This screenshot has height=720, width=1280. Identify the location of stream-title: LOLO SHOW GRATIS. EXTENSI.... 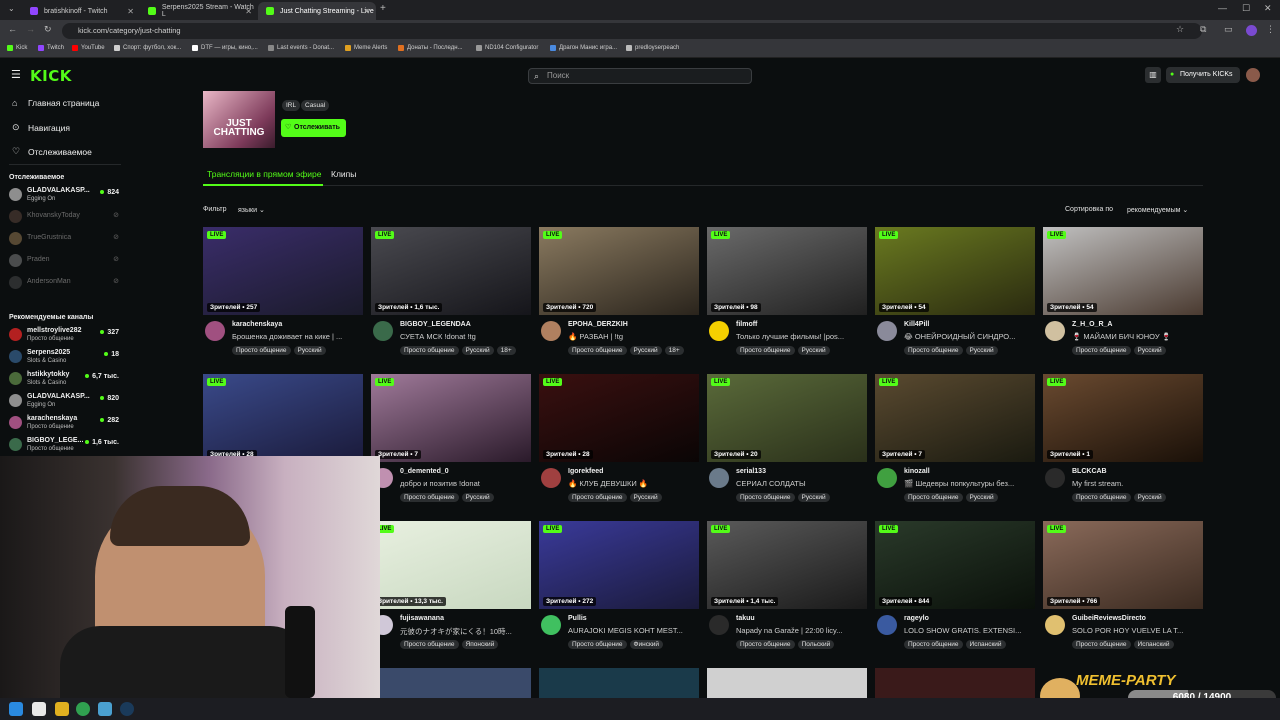
(969, 630).